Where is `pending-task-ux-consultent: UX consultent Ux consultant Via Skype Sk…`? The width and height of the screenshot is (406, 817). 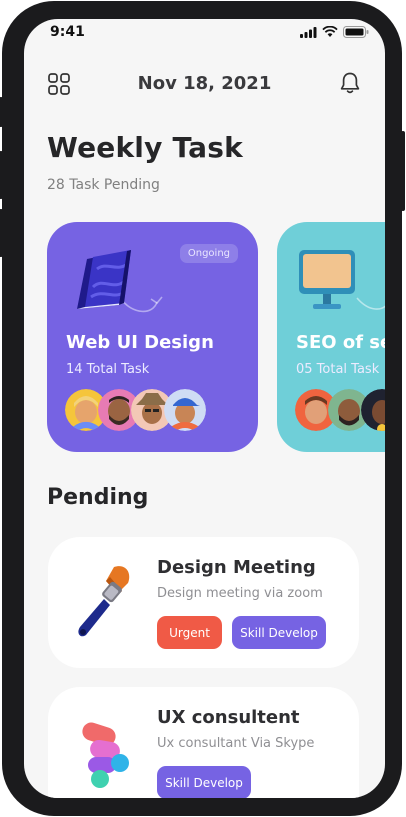 pending-task-ux-consultent: UX consultent Ux consultant Via Skype Sk… is located at coordinates (203, 742).